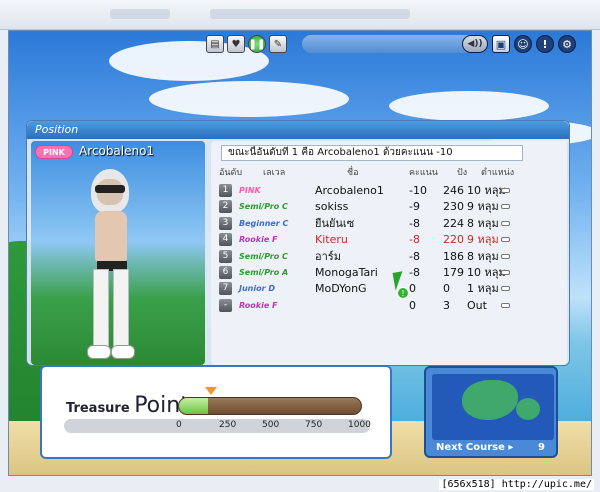 The height and width of the screenshot is (492, 600). What do you see at coordinates (446, 289) in the screenshot?
I see `player-shots: 0` at bounding box center [446, 289].